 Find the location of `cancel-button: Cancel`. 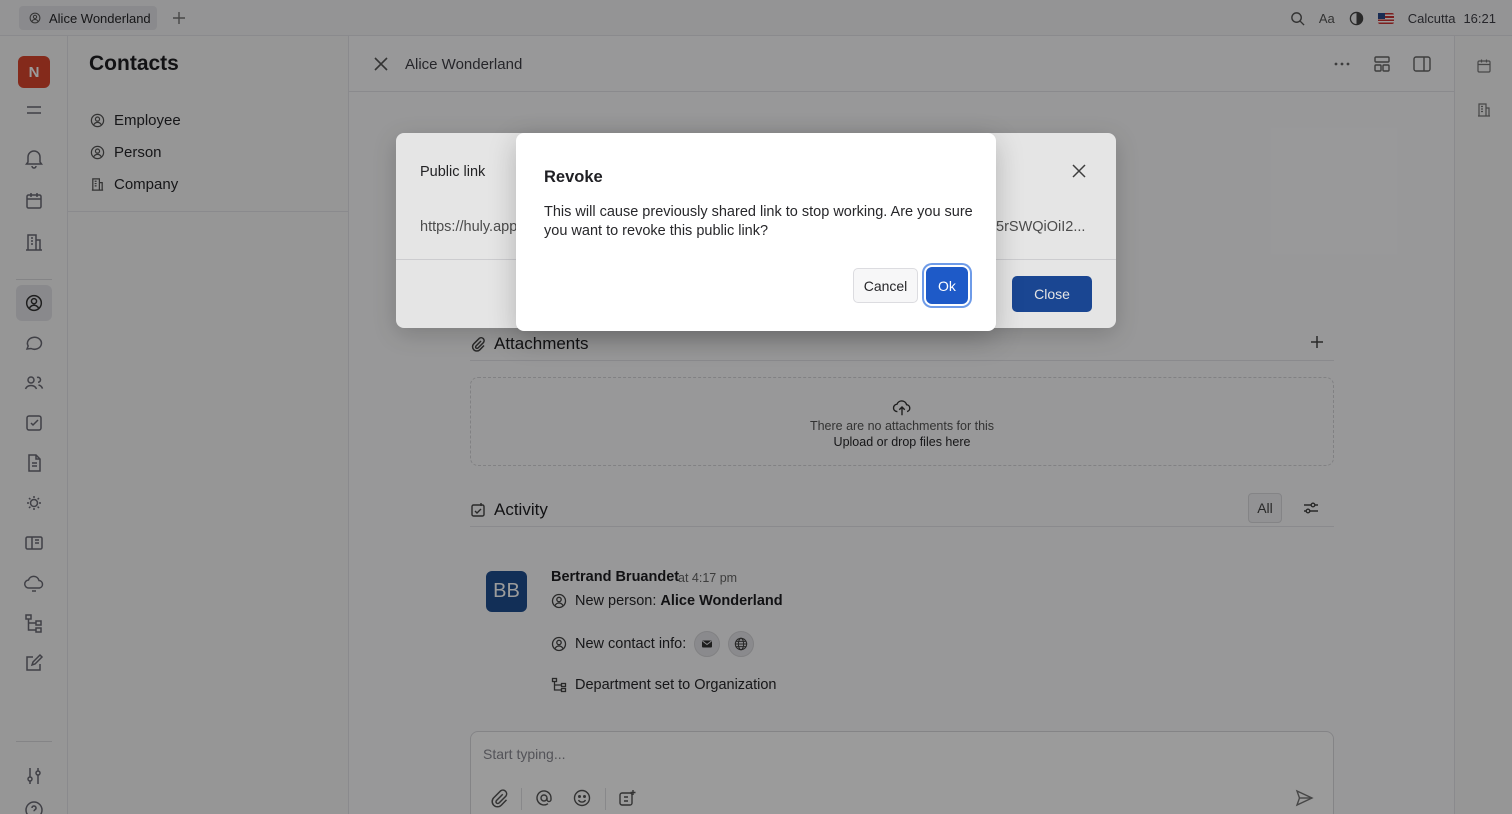

cancel-button: Cancel is located at coordinates (885, 285).